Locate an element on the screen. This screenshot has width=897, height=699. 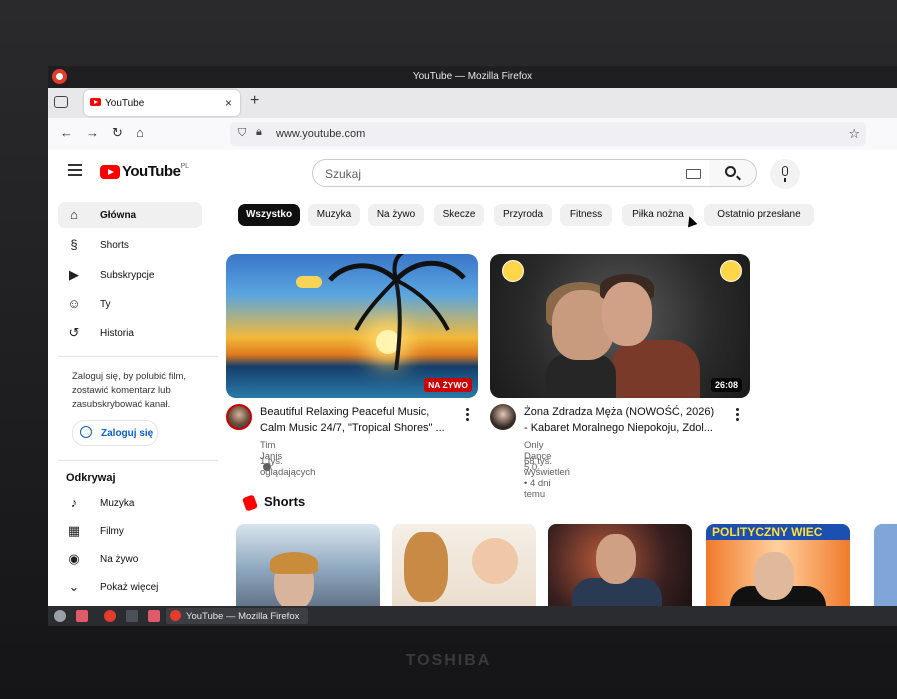
region-code: PL is located at coordinates (184, 166).